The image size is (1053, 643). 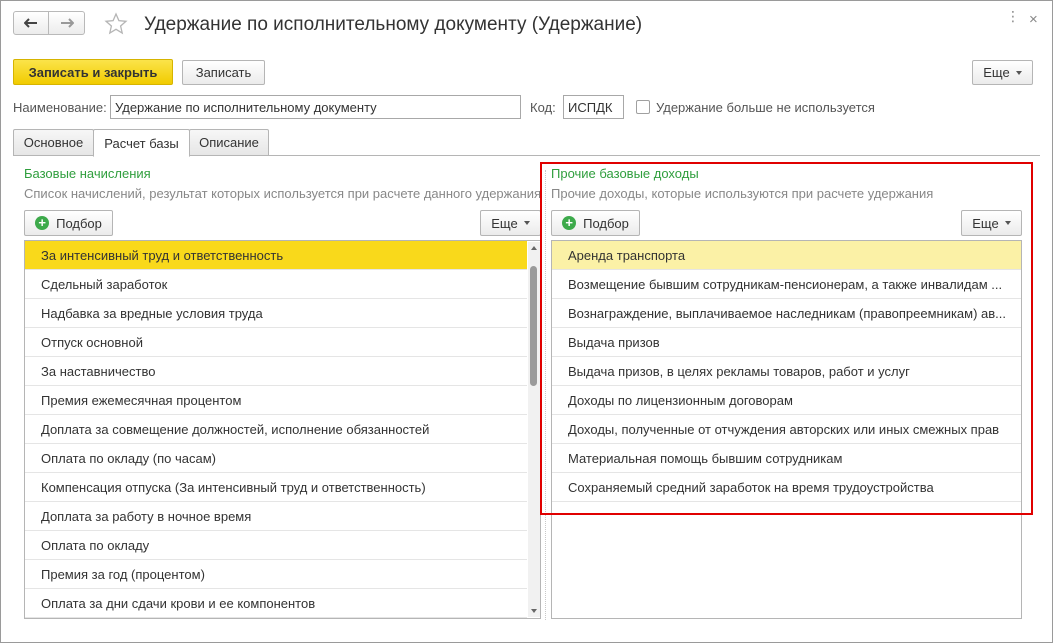 I want to click on list-item-label: Оплата по окладу, so click(x=95, y=545).